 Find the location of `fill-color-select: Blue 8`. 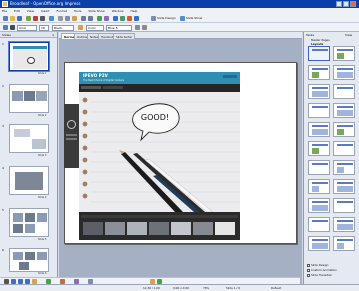

fill-color-select: Blue 8 is located at coordinates (119, 27).